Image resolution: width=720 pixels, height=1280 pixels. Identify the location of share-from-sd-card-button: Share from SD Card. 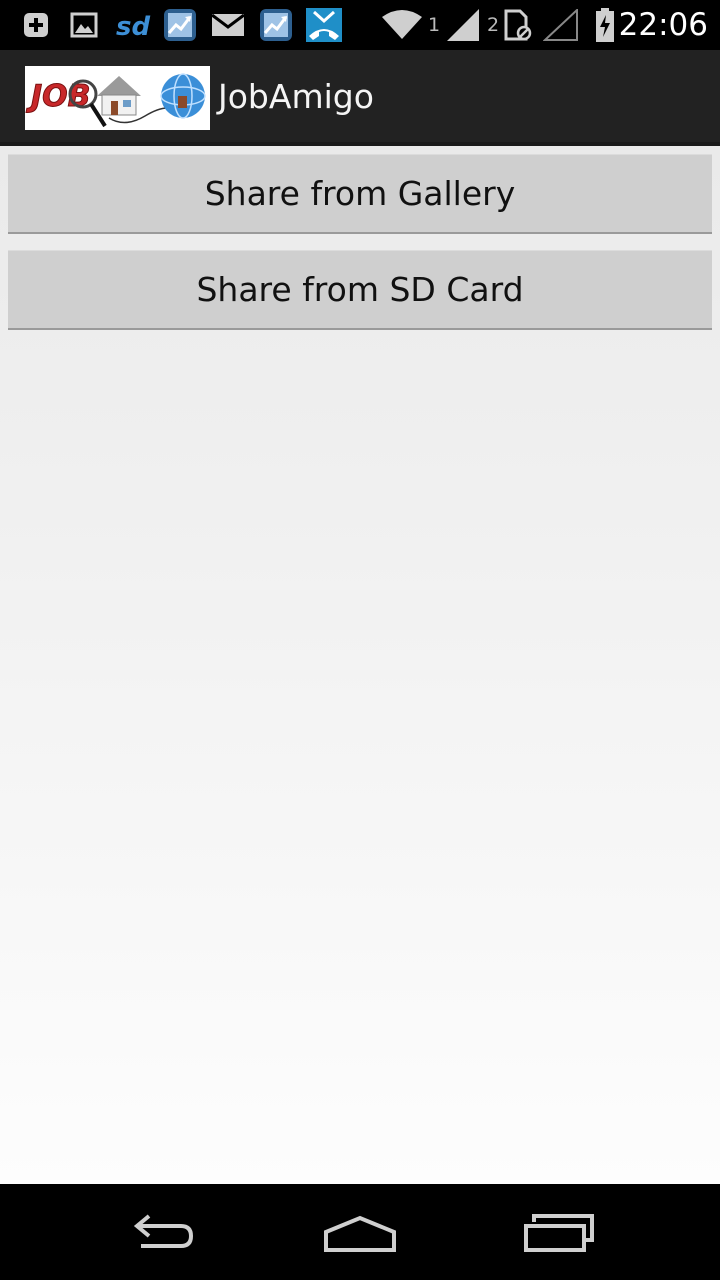
(360, 290).